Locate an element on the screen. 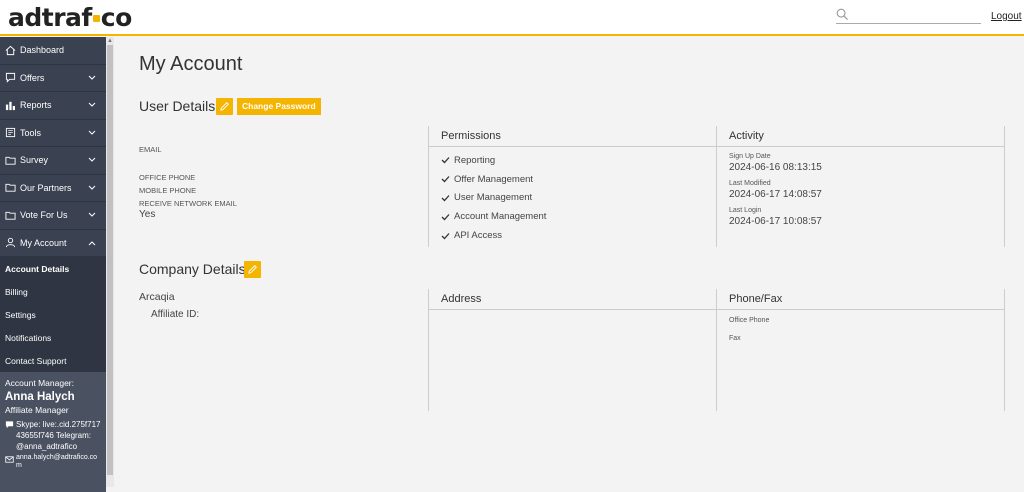  office-phone-label: OFFICE PHONE is located at coordinates (167, 177).